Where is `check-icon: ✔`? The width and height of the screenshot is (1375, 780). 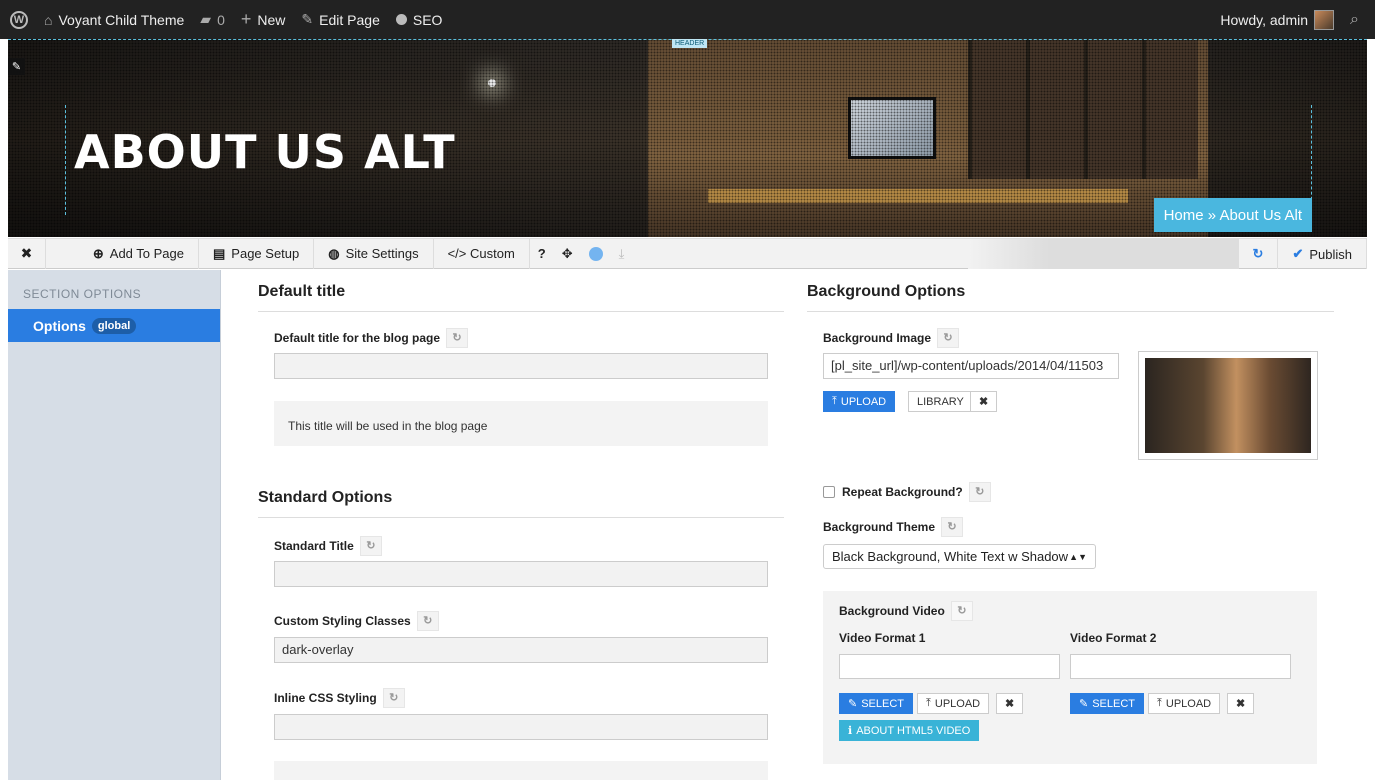
check-icon: ✔ is located at coordinates (1298, 253).